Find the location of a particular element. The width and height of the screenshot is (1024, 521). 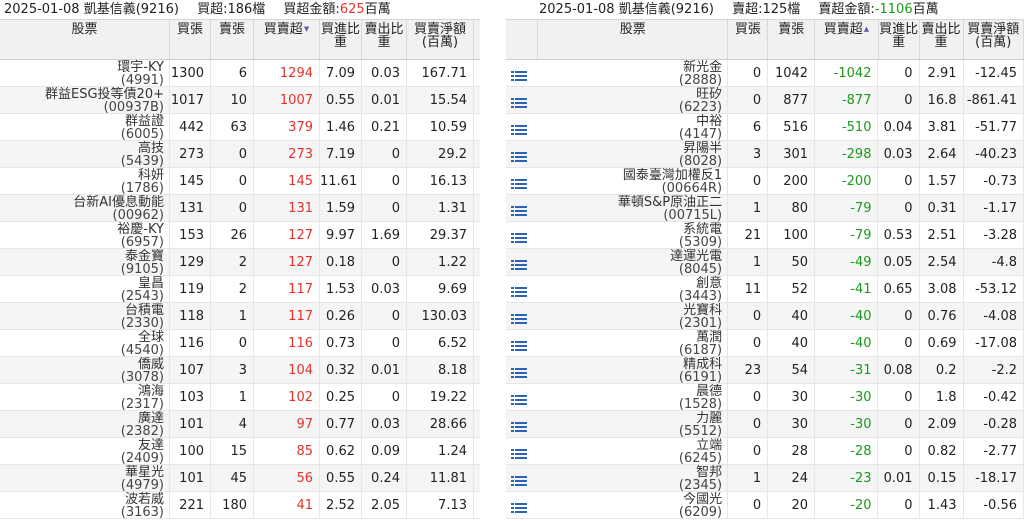

table-row: 裕慶-KY (6957) 153 26 127 9.97 1.69 29.37 is located at coordinates (240, 235).